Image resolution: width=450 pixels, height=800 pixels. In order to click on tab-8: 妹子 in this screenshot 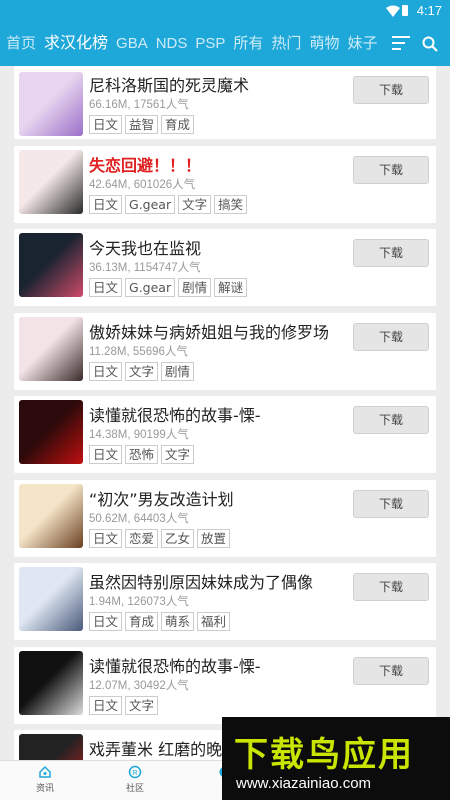, I will do `click(362, 44)`.